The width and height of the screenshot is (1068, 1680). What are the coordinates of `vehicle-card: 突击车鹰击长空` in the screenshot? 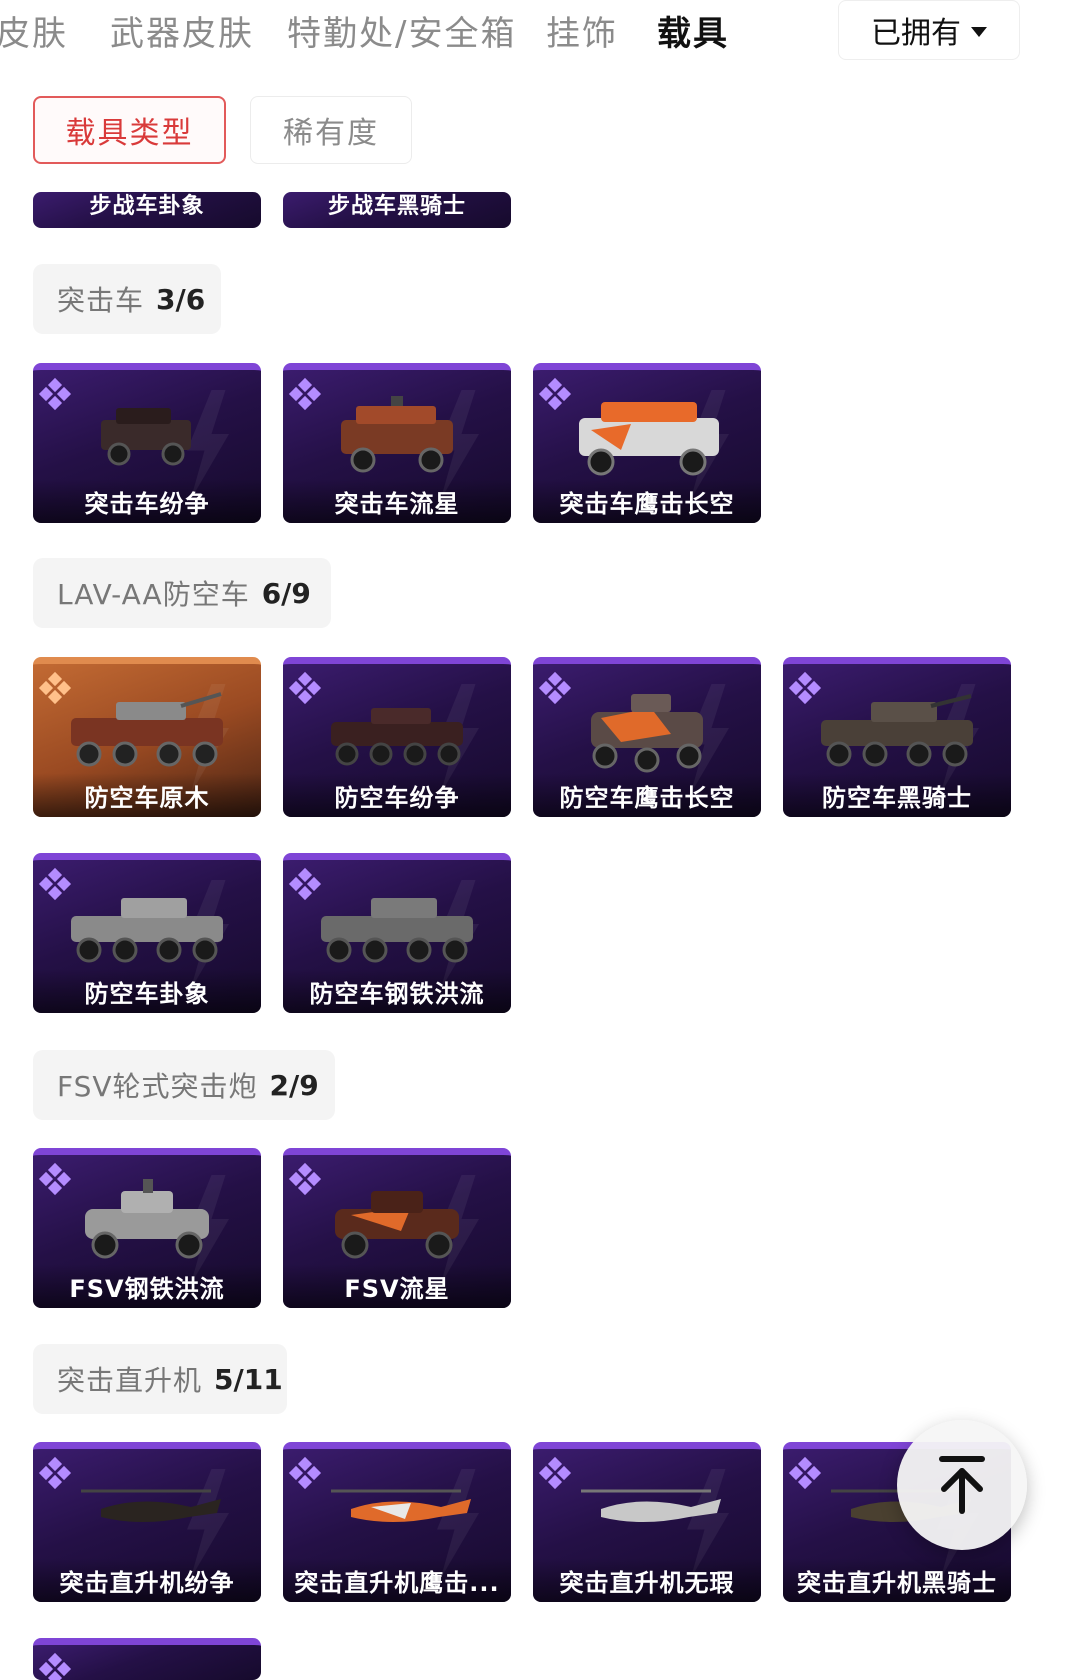 It's located at (647, 443).